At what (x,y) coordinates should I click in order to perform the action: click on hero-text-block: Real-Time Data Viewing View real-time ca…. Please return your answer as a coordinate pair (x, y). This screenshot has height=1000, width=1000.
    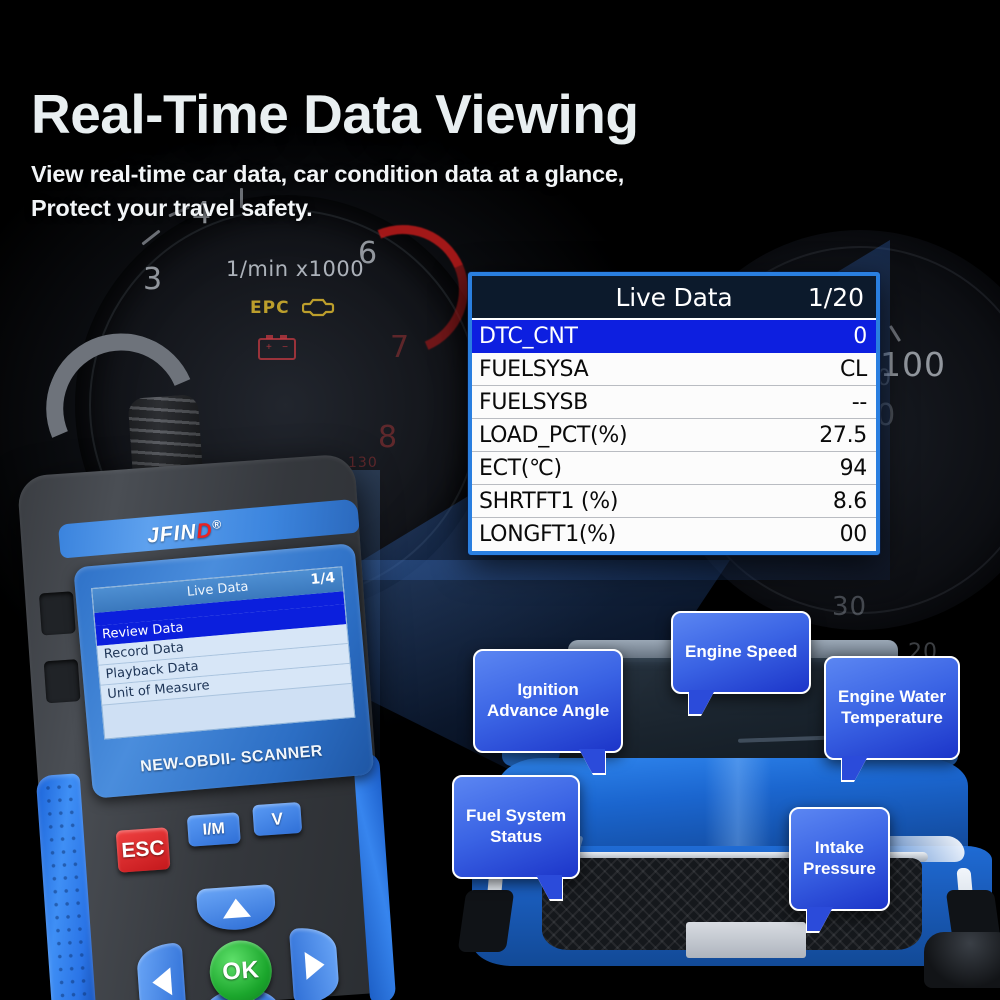
    Looking at the image, I should click on (335, 154).